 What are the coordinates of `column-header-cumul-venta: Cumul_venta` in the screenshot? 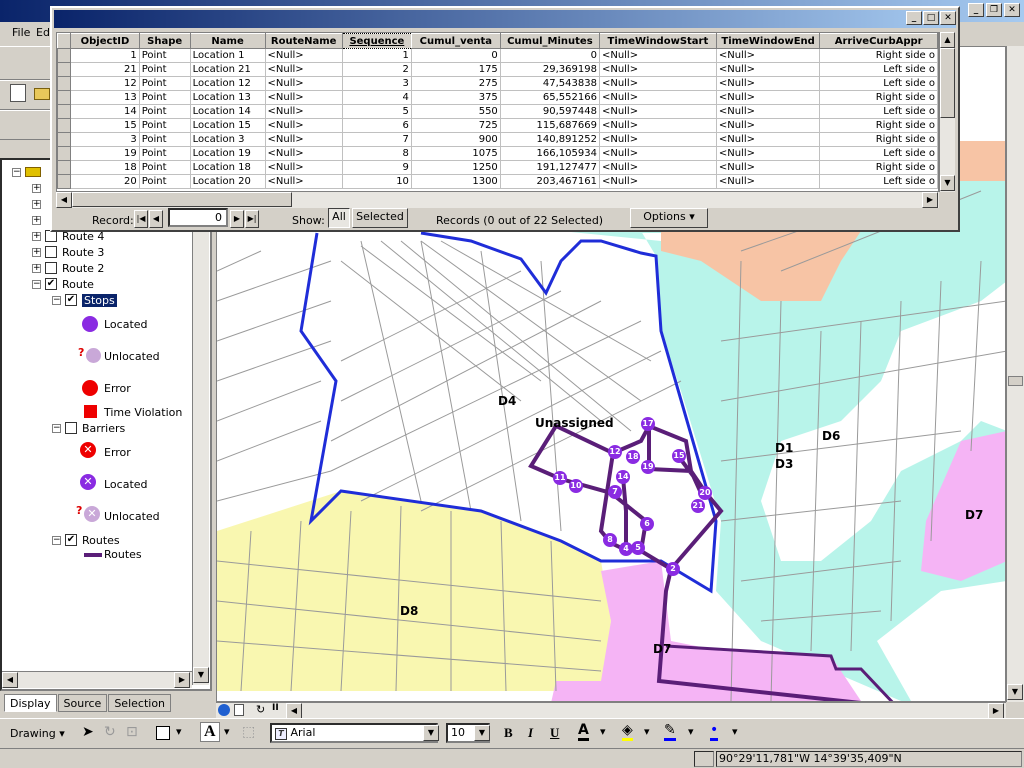 It's located at (455, 41).